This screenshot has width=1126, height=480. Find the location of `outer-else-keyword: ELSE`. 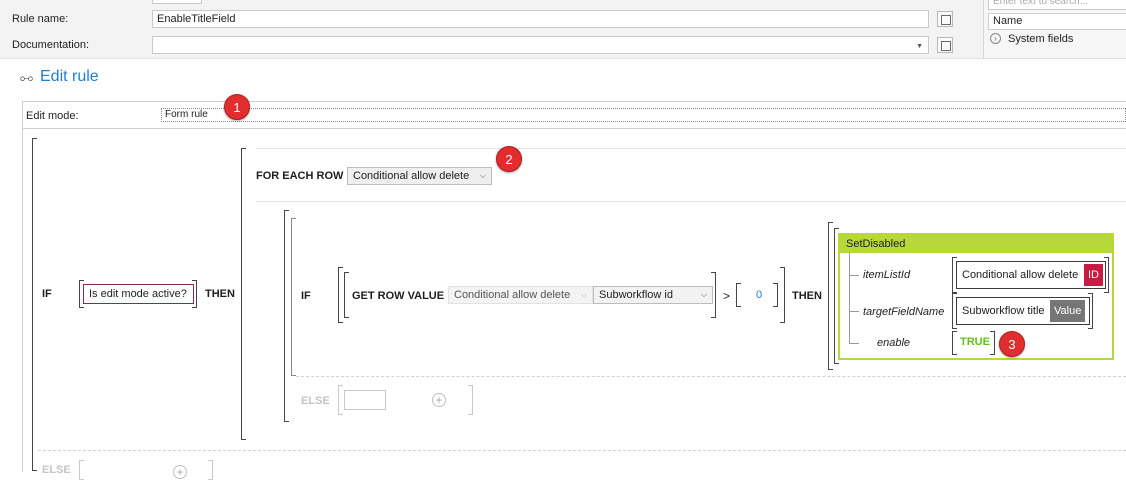

outer-else-keyword: ELSE is located at coordinates (56, 470).